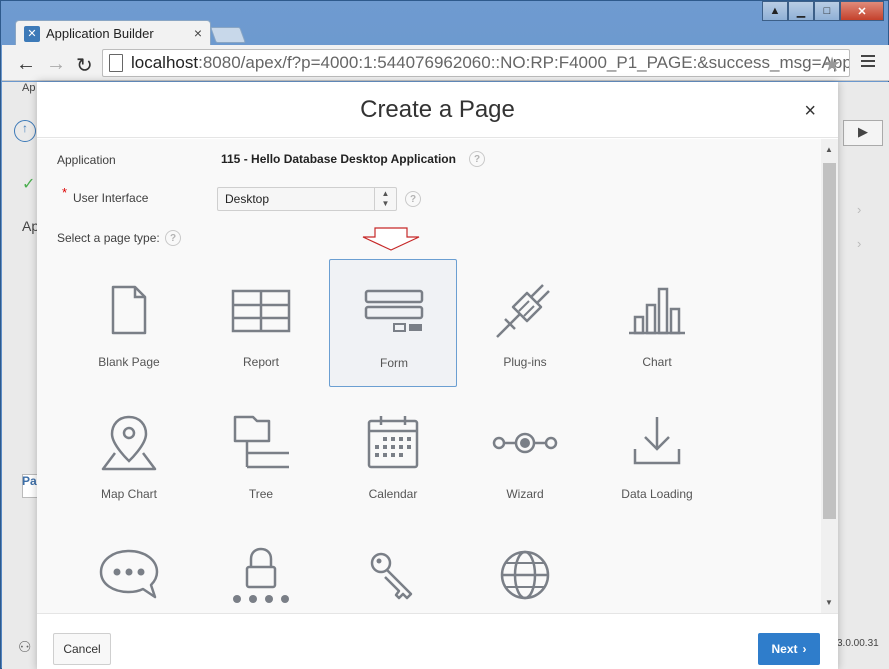 This screenshot has height=669, width=889. What do you see at coordinates (859, 209) in the screenshot?
I see `bg-chevron-icon: ›` at bounding box center [859, 209].